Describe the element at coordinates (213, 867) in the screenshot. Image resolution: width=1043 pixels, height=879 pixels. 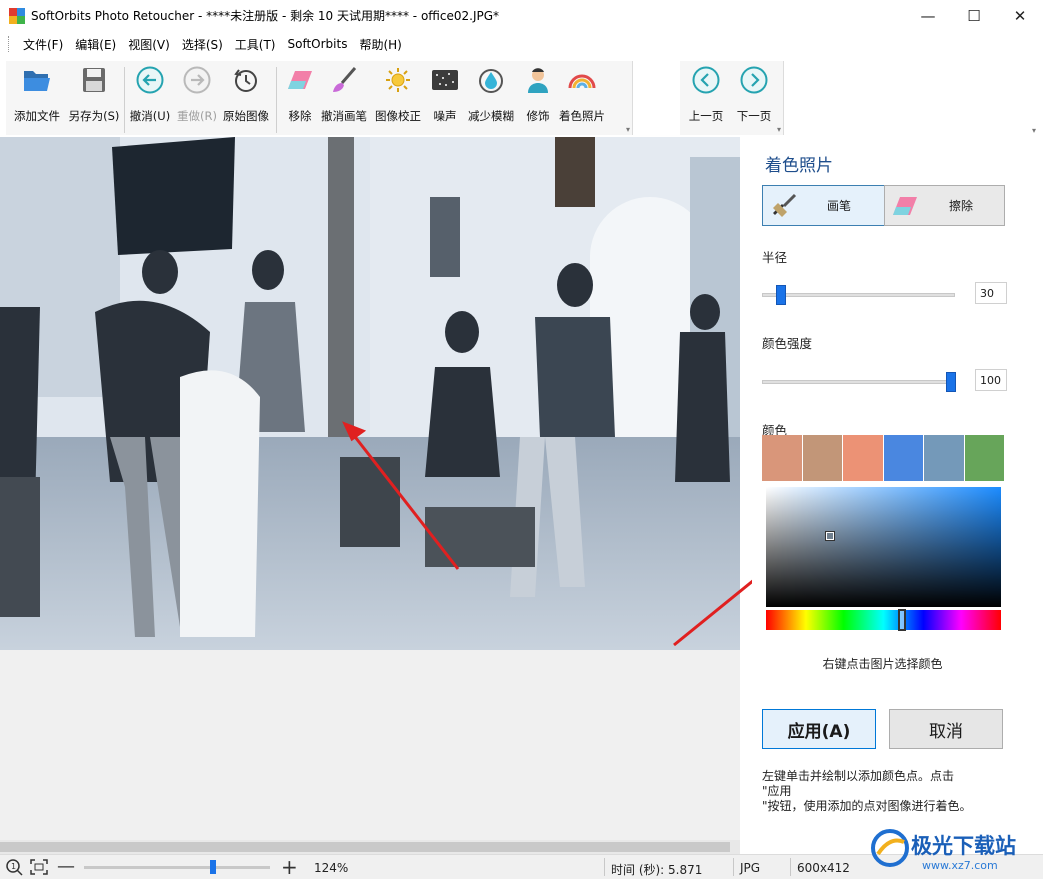
I see `zoom-slider-thumb` at that location.